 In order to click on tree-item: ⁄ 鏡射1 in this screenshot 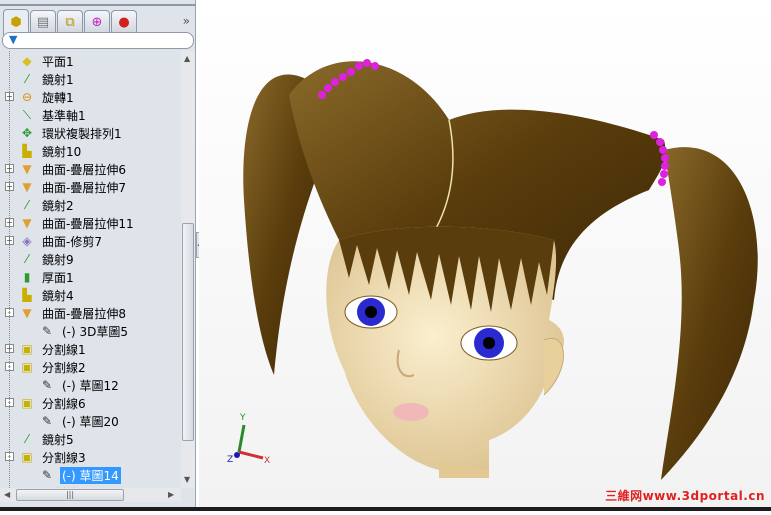, I will do `click(47, 79)`.